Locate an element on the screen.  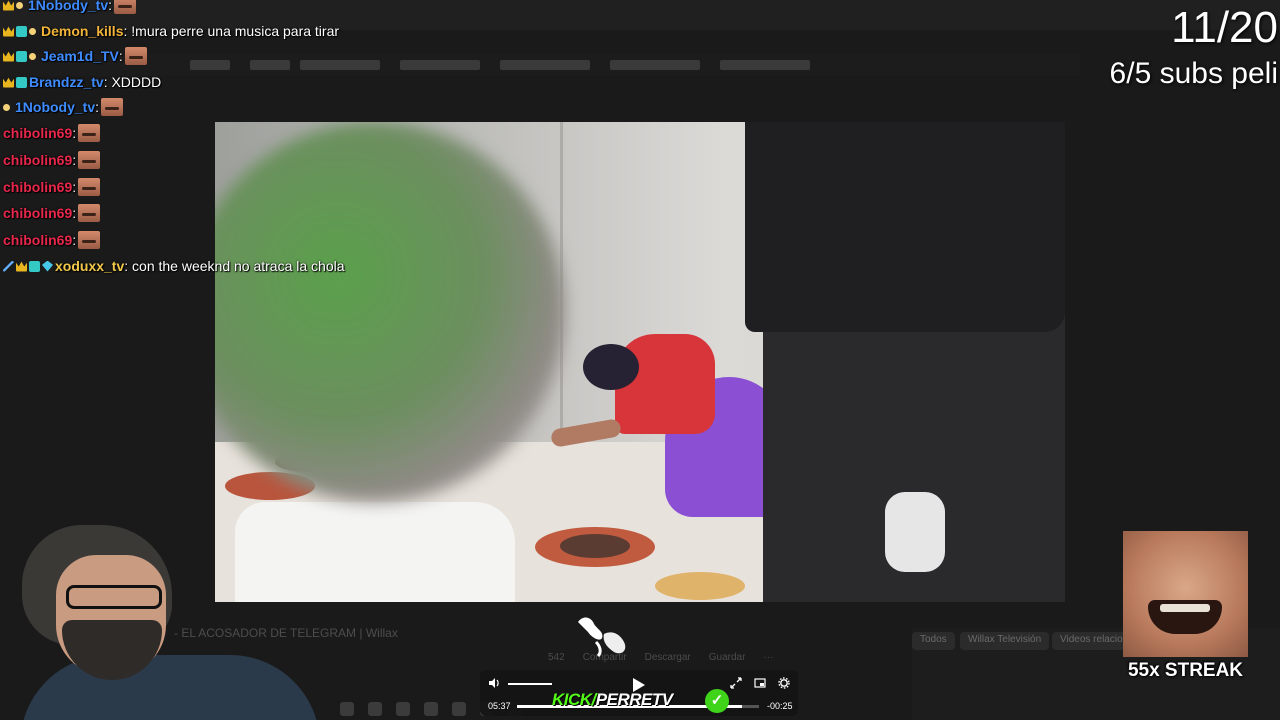
video-man-jacket is located at coordinates (905, 227).